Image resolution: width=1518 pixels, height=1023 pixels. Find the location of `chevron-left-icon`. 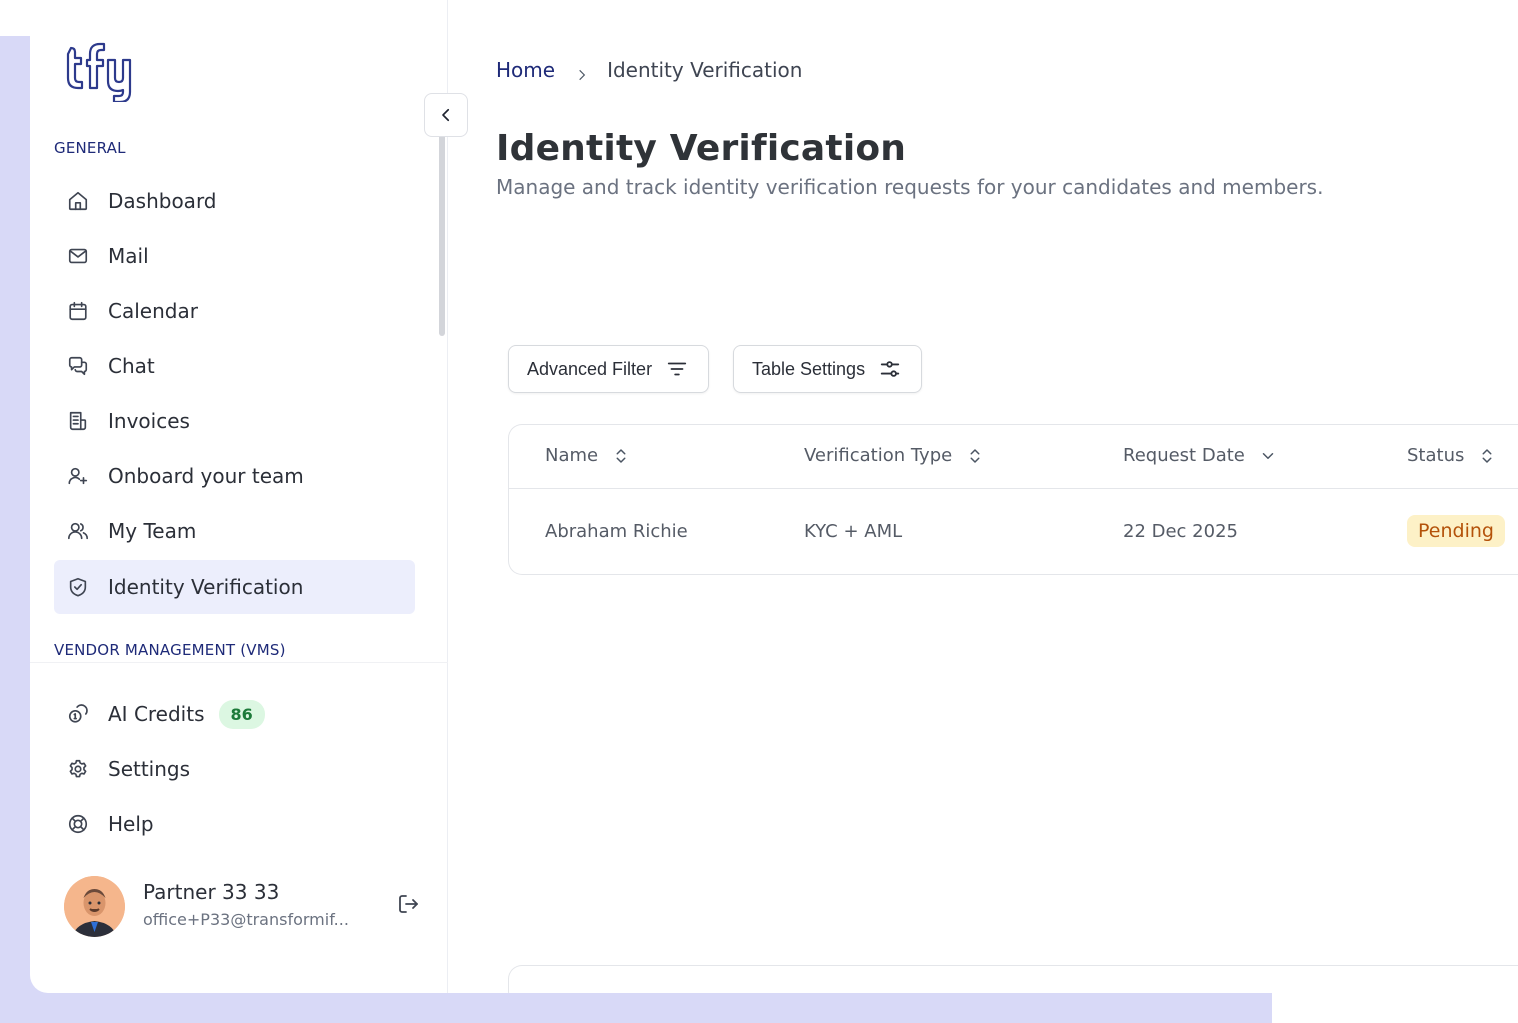

chevron-left-icon is located at coordinates (446, 115).